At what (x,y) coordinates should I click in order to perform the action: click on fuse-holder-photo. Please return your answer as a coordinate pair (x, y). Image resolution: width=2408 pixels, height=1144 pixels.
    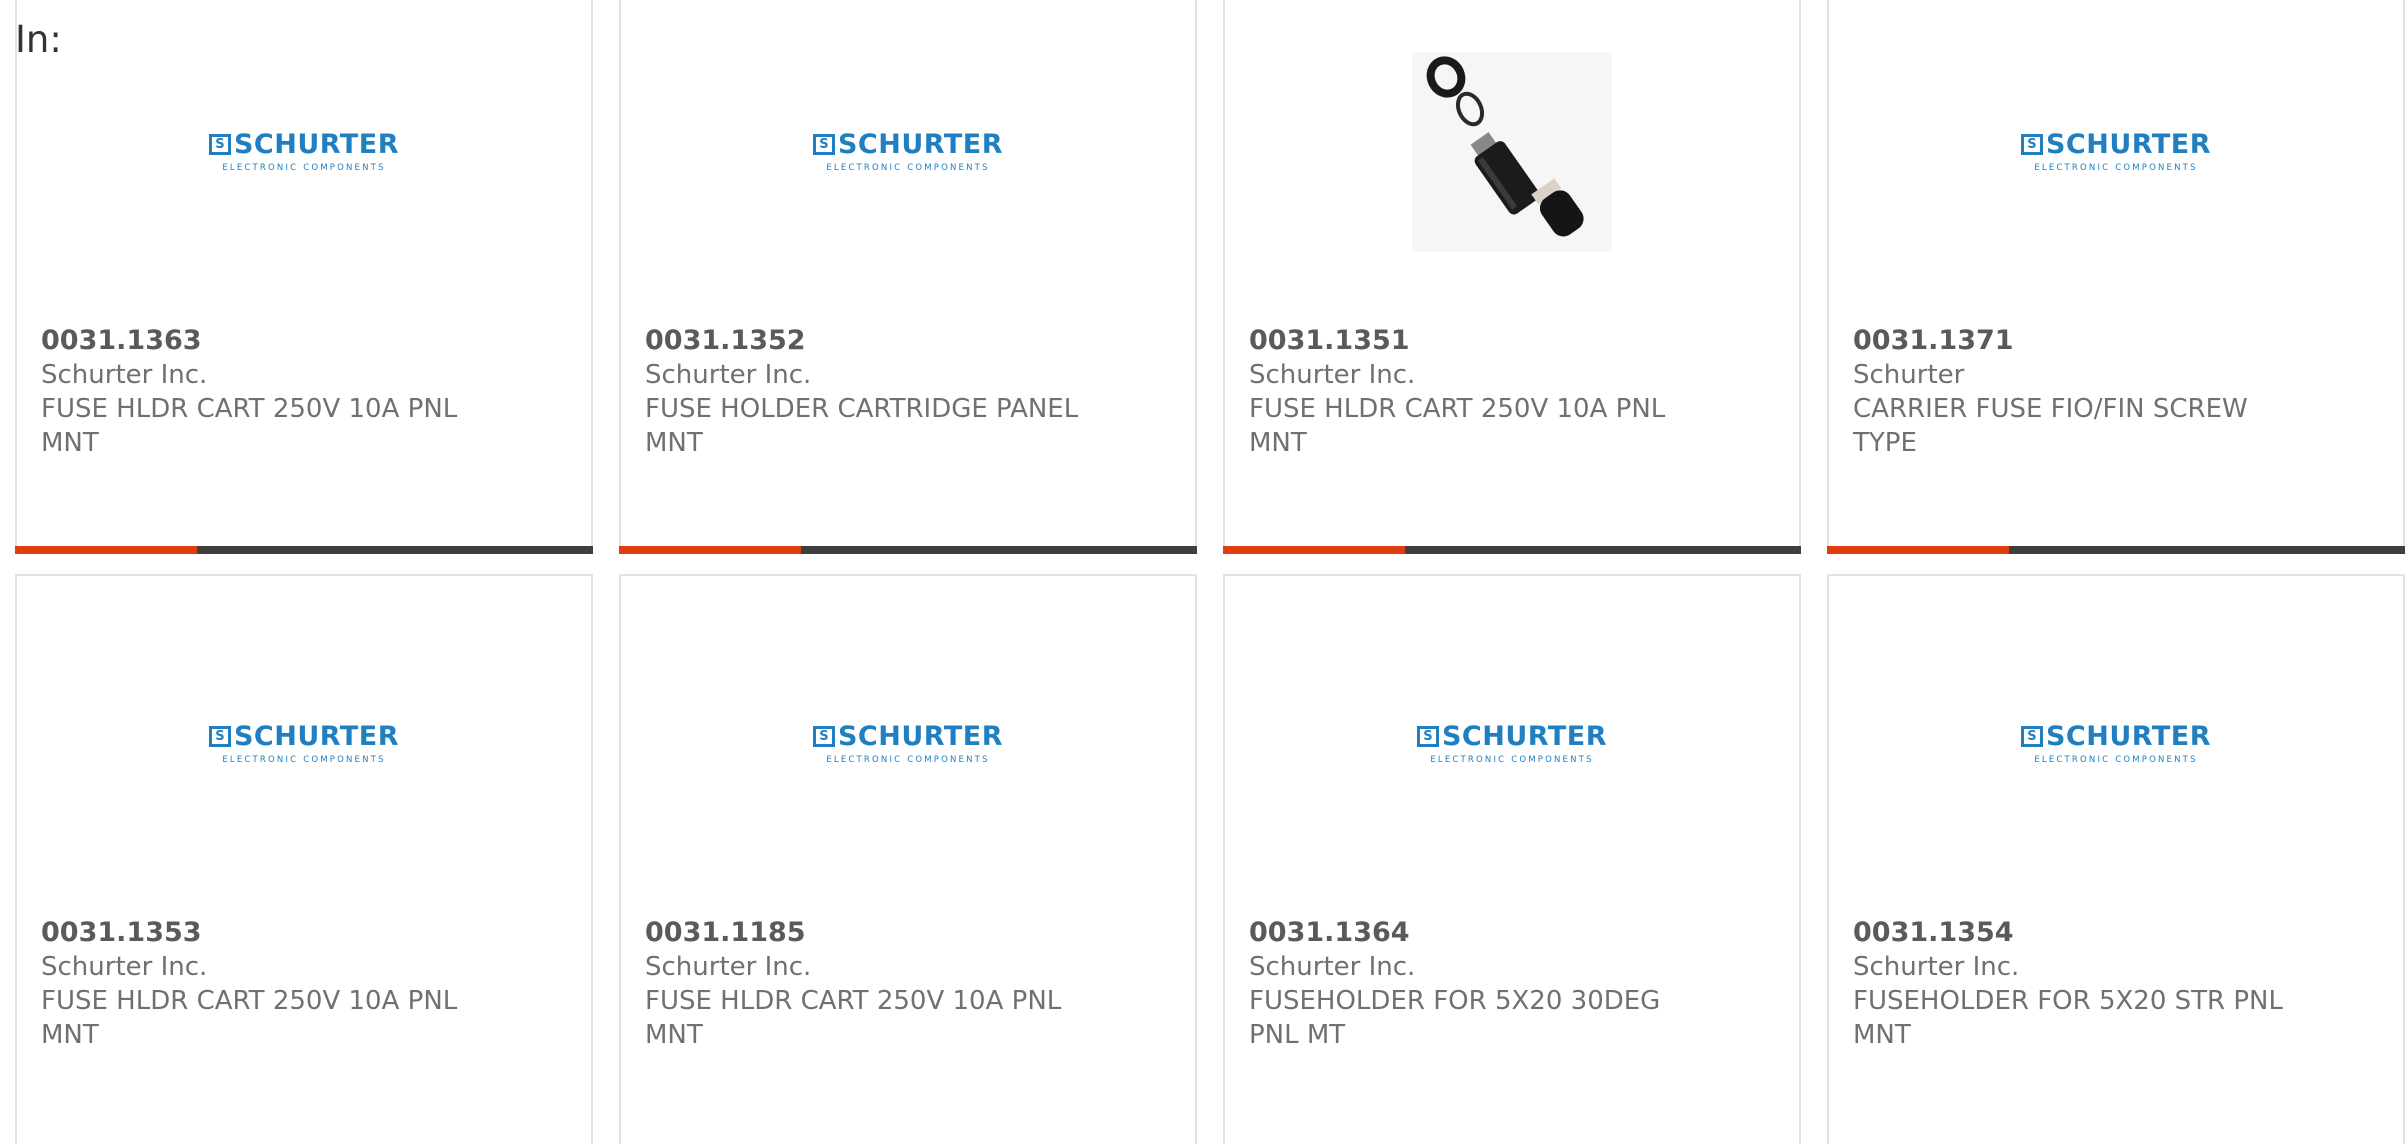
    Looking at the image, I should click on (1512, 152).